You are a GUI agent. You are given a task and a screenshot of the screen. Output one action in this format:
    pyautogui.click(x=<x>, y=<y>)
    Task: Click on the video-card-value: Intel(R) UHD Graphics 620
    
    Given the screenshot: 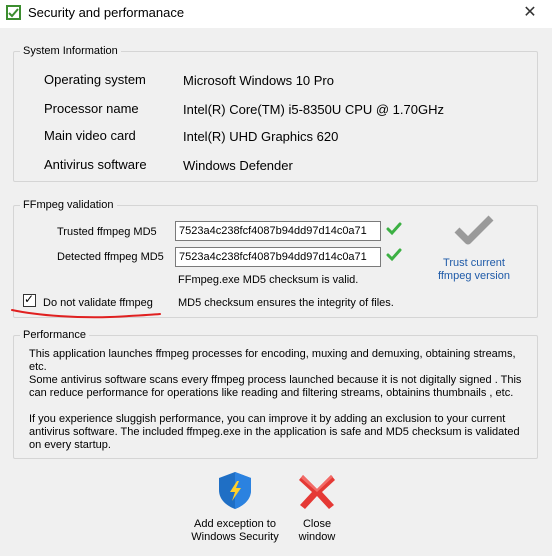 What is the action you would take?
    pyautogui.click(x=261, y=136)
    